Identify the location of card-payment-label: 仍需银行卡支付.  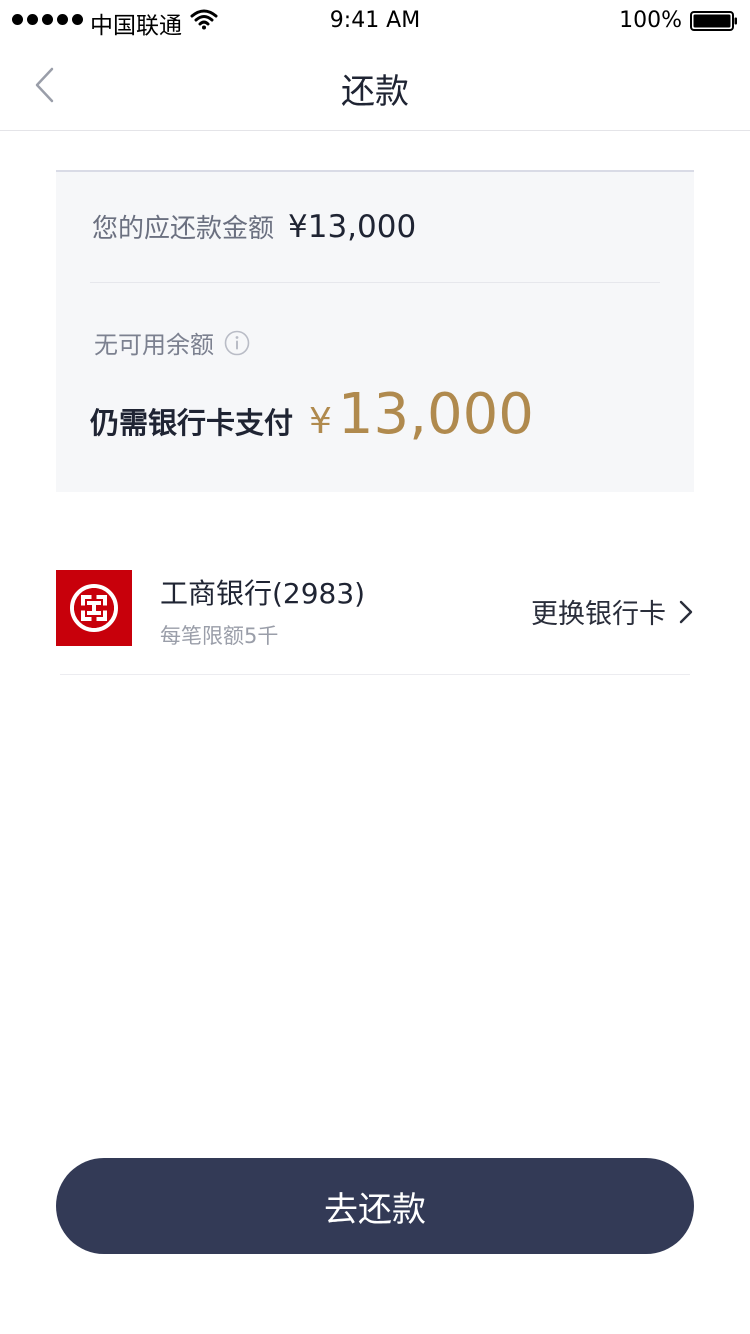
(192, 423).